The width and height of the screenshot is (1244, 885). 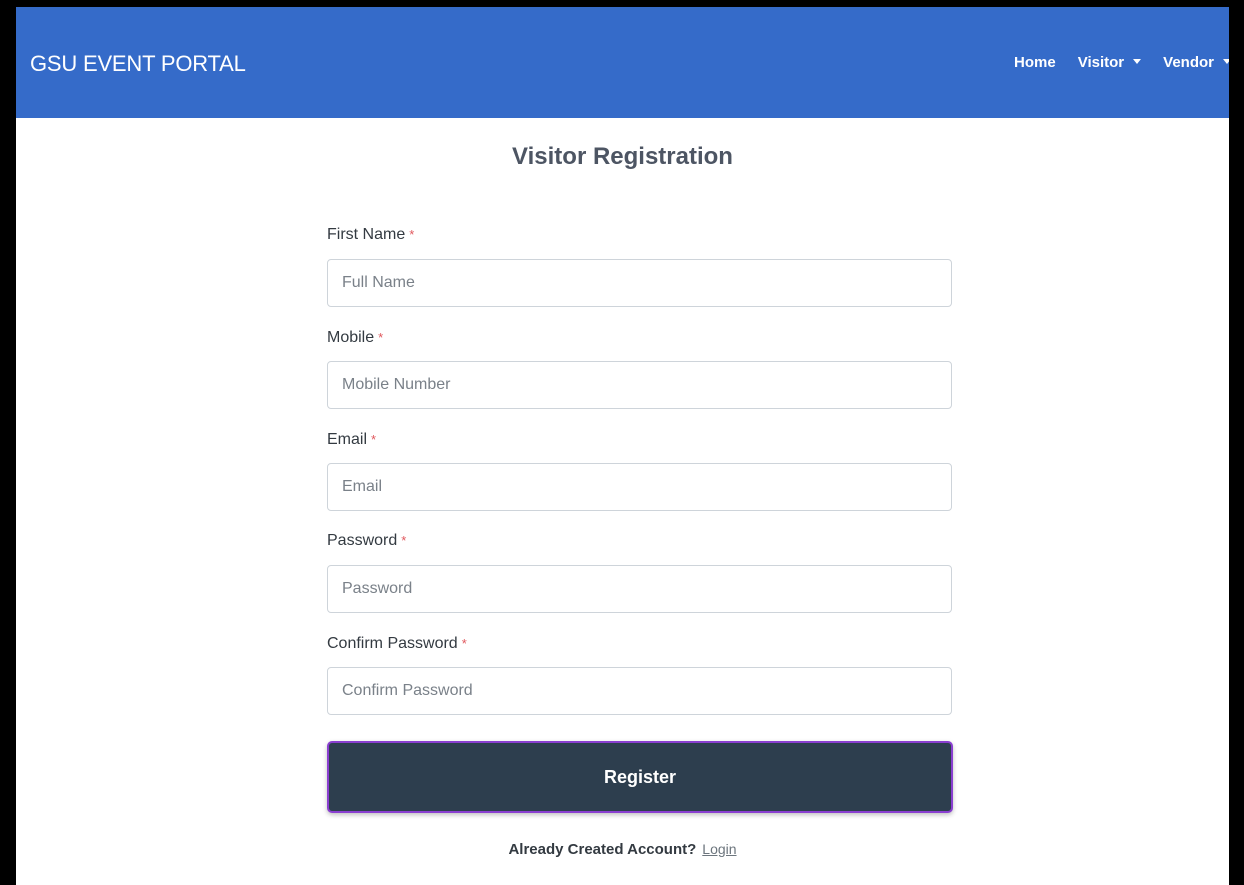 I want to click on confirm-password-label: Confirm Password *, so click(x=397, y=644).